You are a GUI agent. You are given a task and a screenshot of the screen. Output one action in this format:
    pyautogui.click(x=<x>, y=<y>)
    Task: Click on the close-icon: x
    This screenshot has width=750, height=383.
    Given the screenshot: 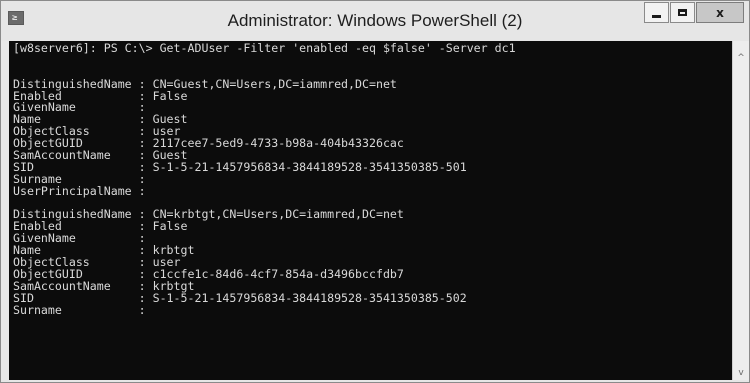 What is the action you would take?
    pyautogui.click(x=720, y=12)
    